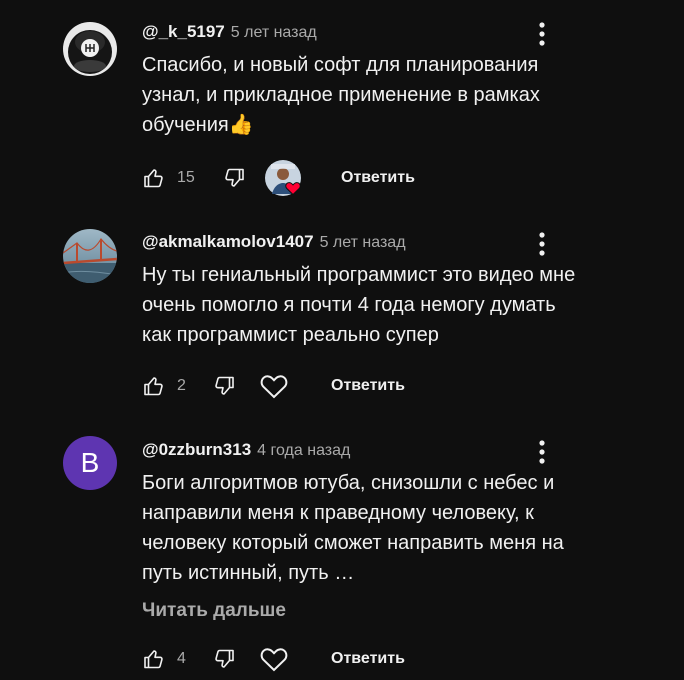  I want to click on creator-heart-badge, so click(283, 178).